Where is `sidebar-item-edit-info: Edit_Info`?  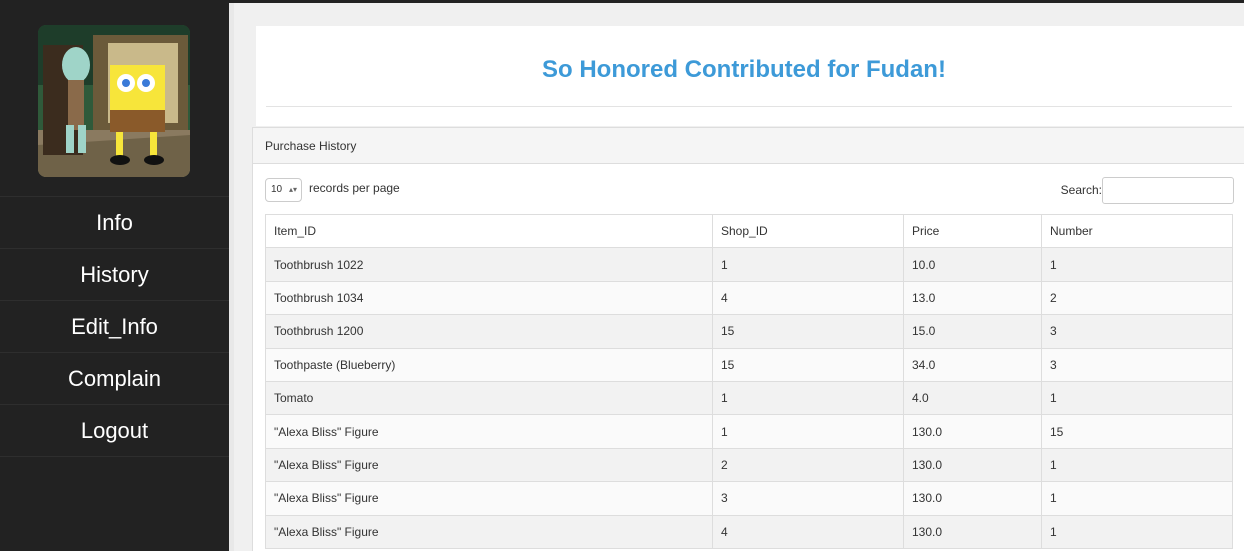
sidebar-item-edit-info: Edit_Info is located at coordinates (114, 327).